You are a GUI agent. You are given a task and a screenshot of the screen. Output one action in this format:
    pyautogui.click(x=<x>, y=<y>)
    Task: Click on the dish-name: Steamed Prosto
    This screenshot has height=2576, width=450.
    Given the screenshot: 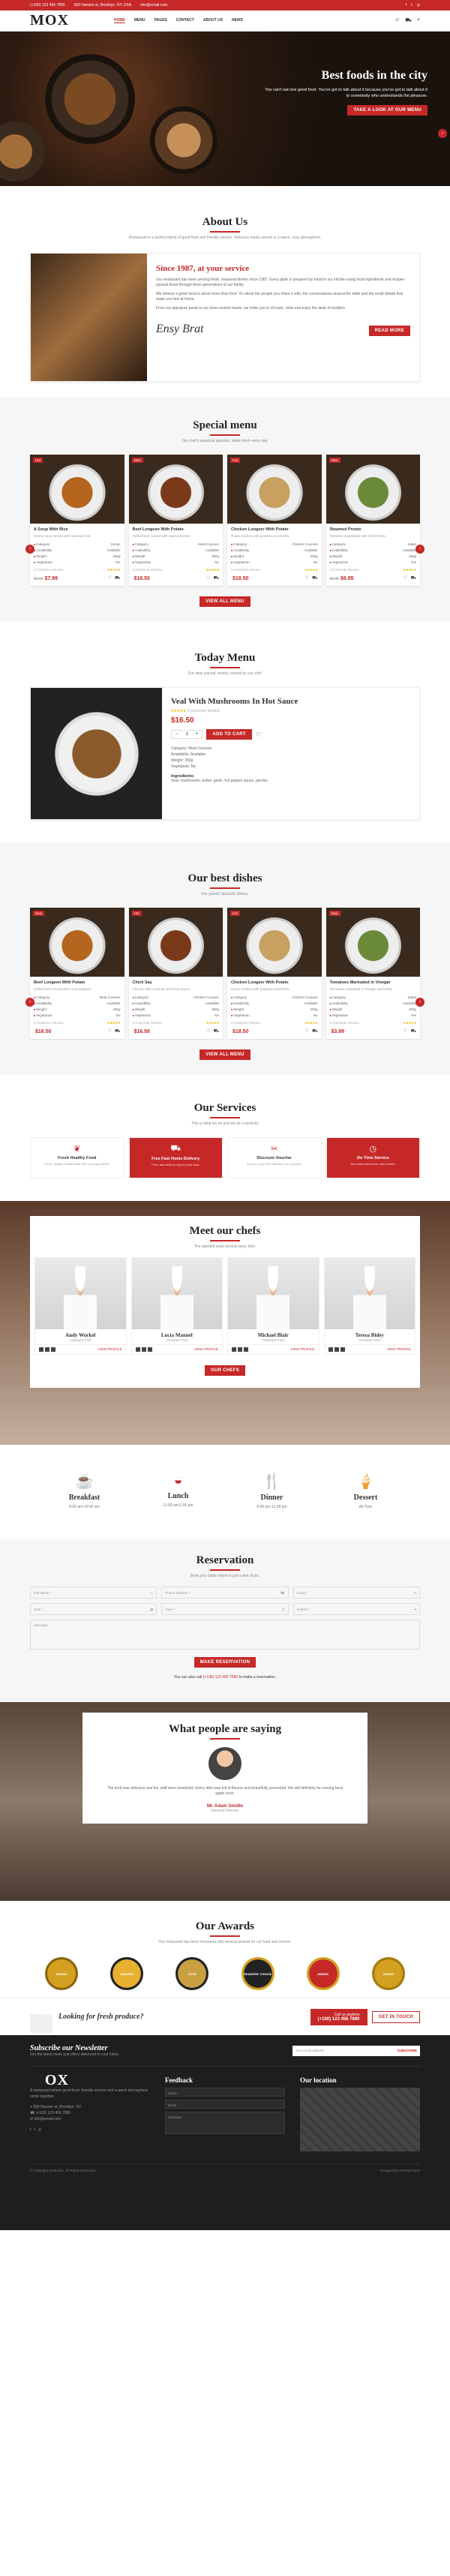 What is the action you would take?
    pyautogui.click(x=373, y=529)
    